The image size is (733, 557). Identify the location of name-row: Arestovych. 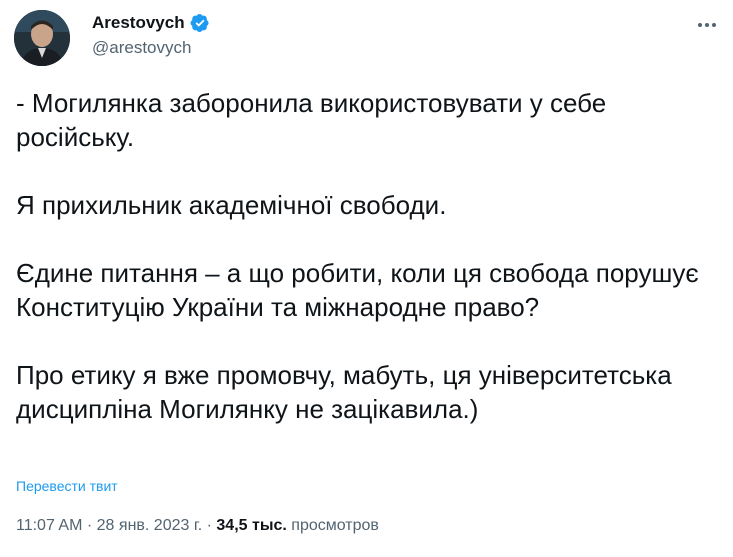
(151, 23).